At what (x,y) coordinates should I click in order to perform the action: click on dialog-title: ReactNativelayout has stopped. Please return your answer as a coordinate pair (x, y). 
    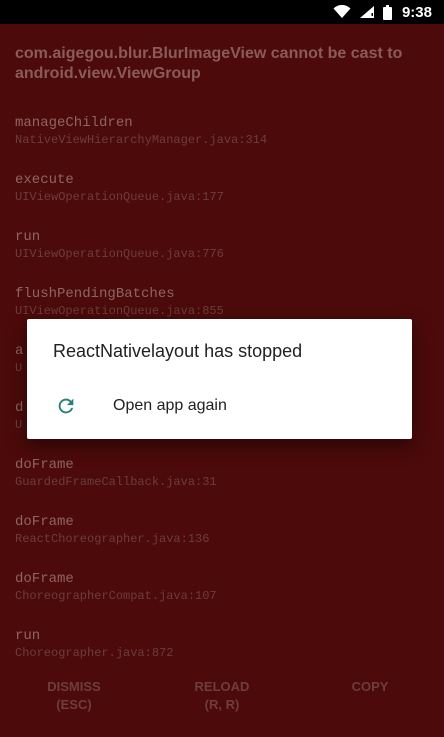
    Looking at the image, I should click on (178, 351).